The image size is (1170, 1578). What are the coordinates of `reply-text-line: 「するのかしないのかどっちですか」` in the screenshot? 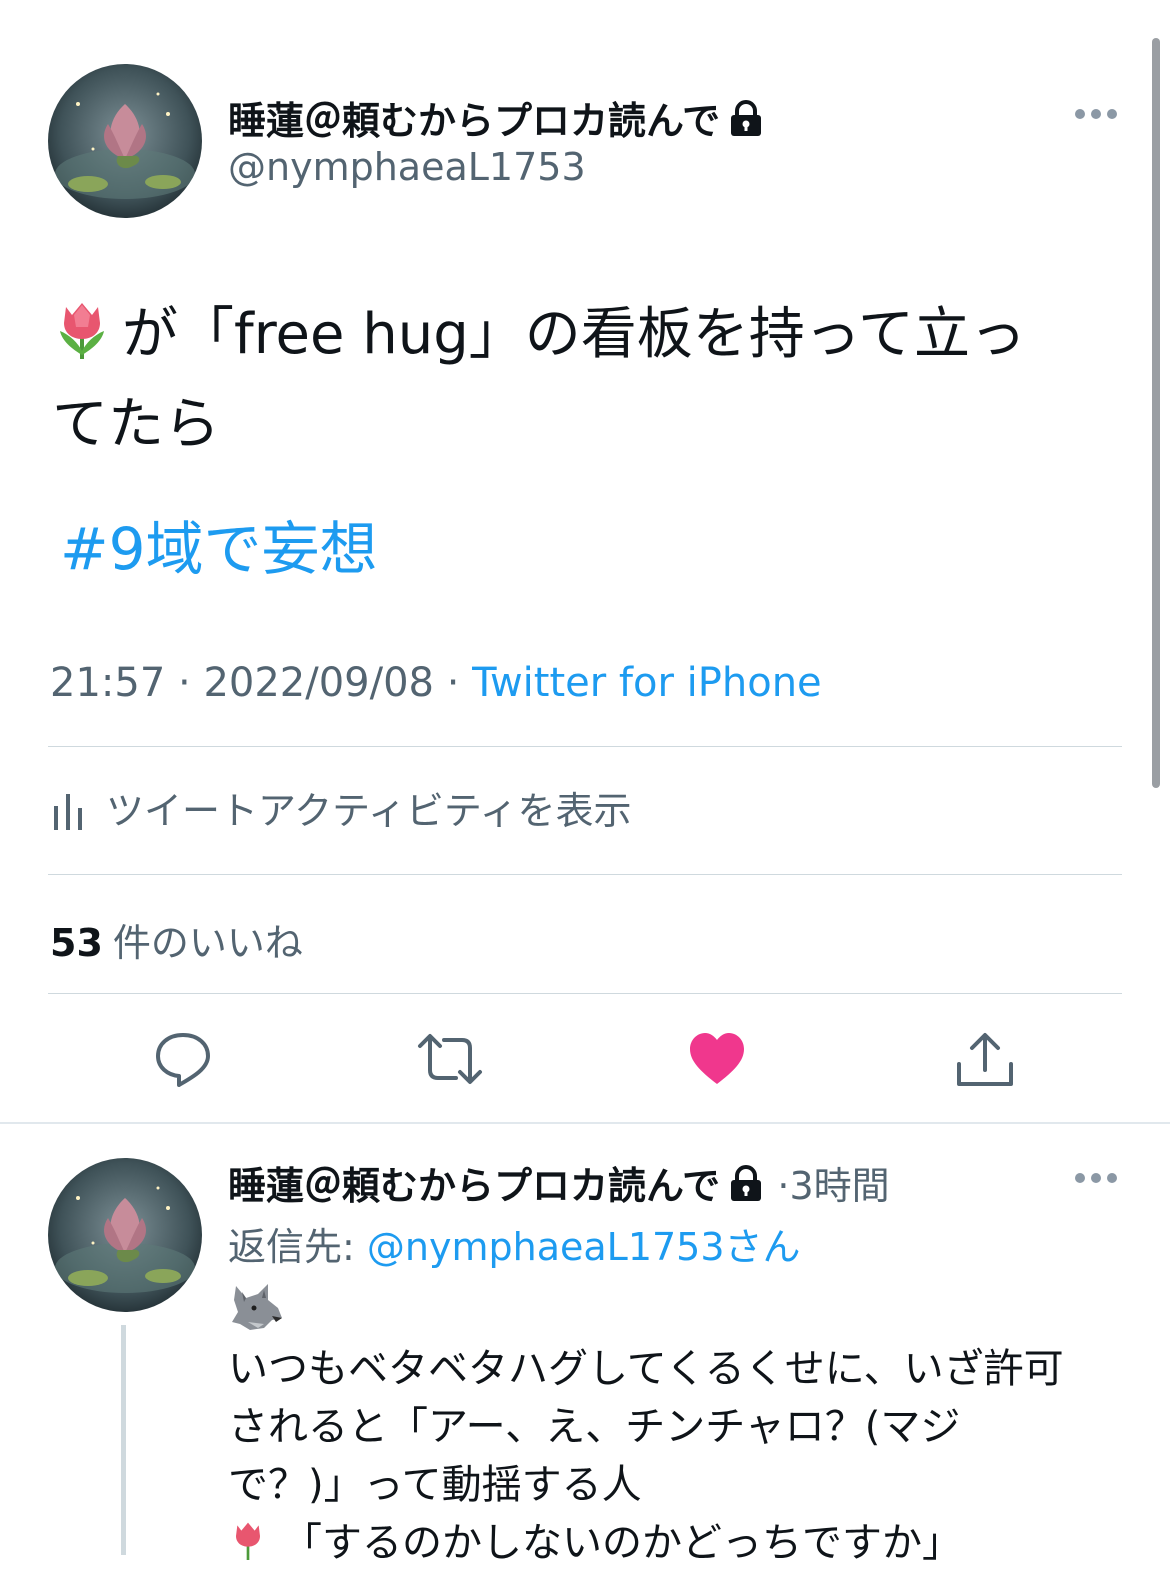 It's located at (678, 1546).